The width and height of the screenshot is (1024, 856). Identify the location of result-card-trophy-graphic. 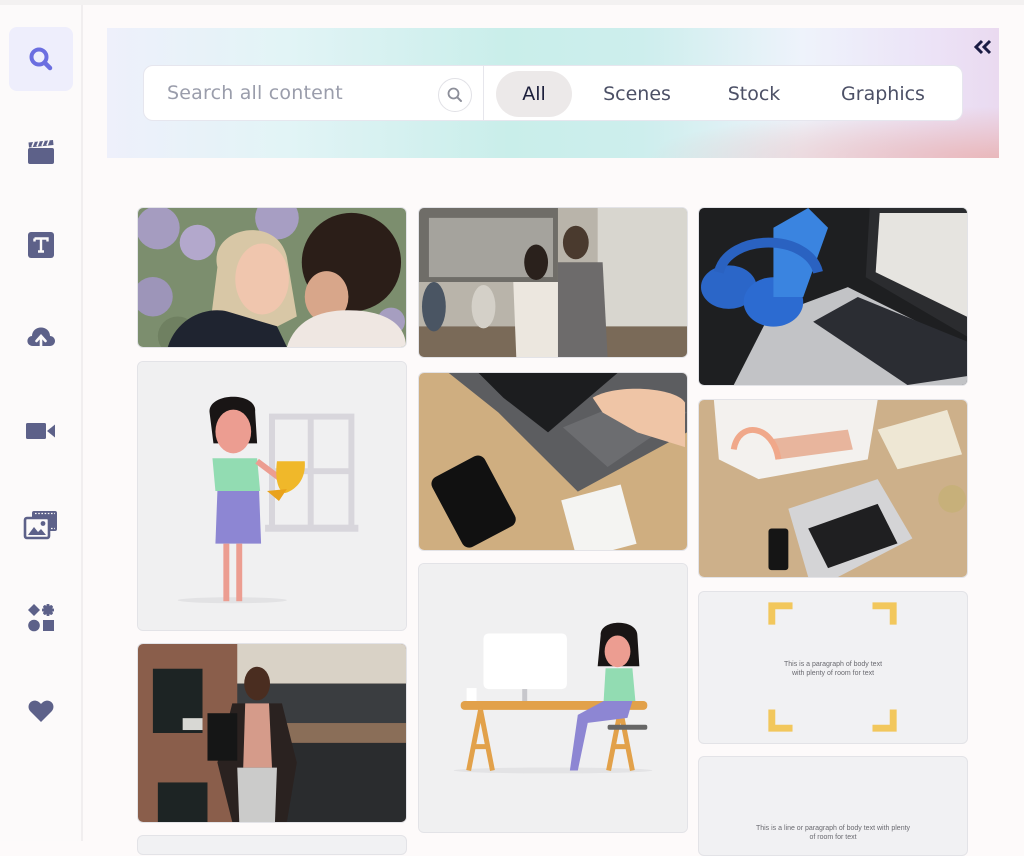
(272, 496).